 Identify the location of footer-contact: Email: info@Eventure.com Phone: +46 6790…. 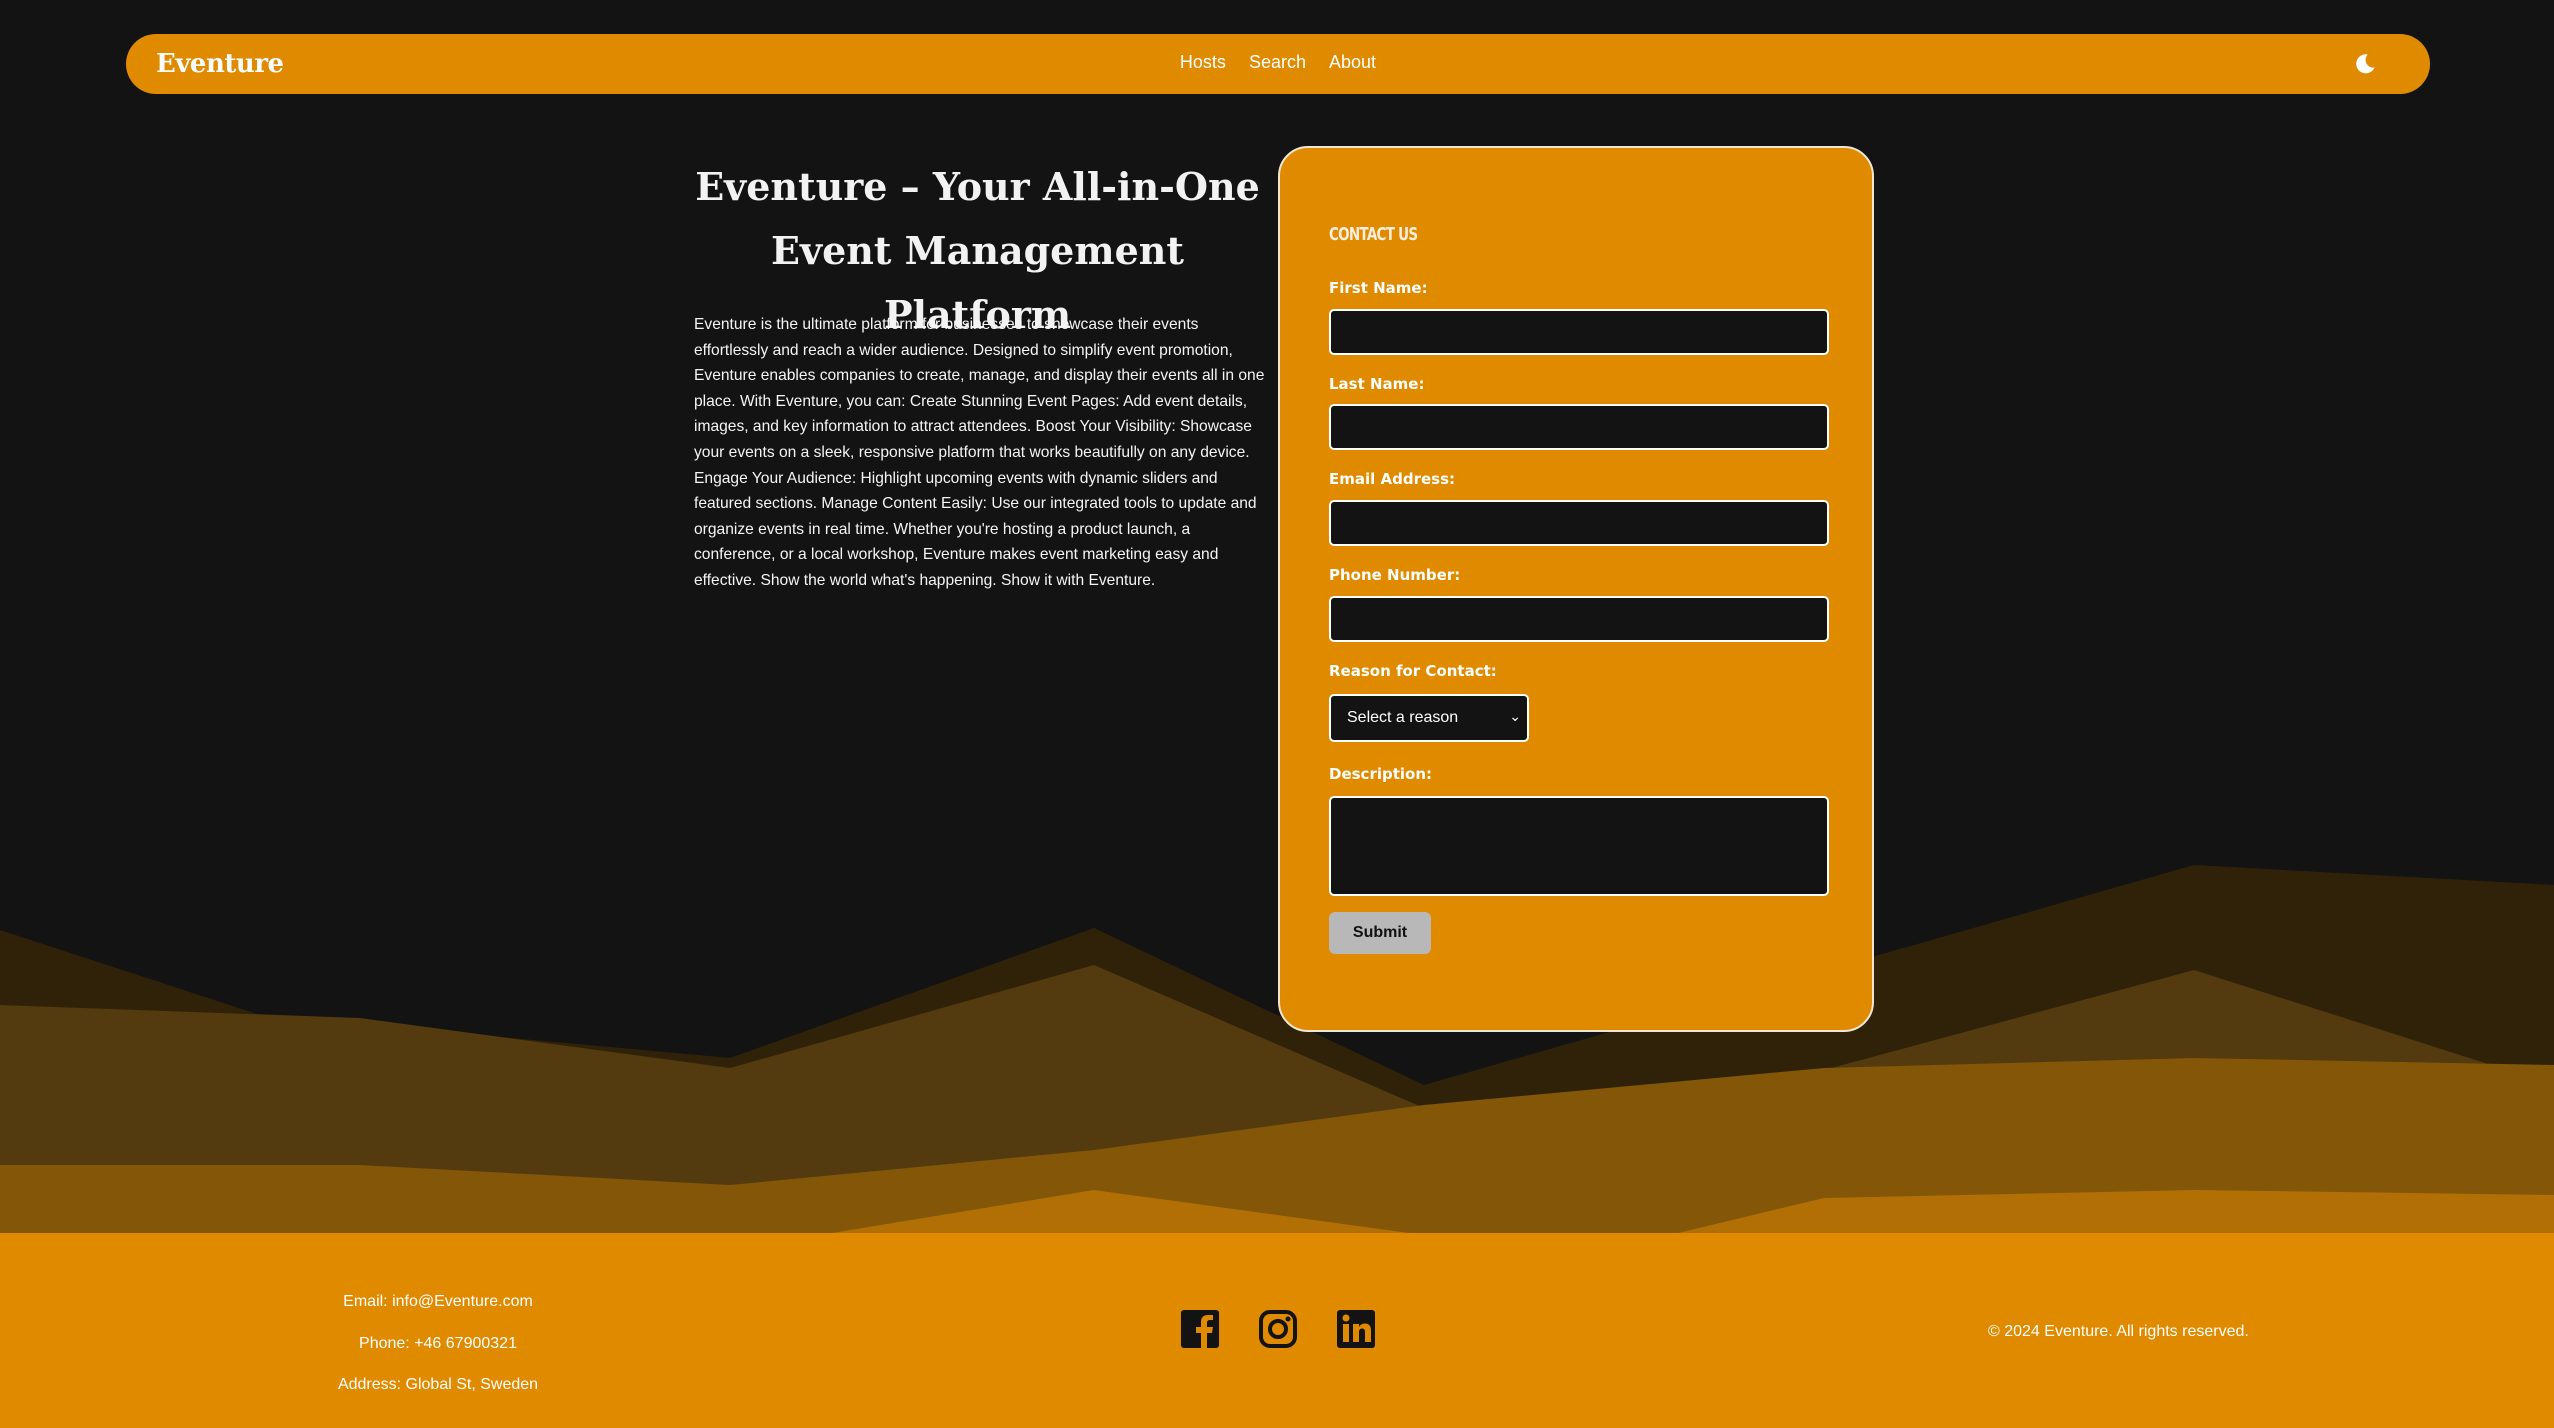
(438, 1343).